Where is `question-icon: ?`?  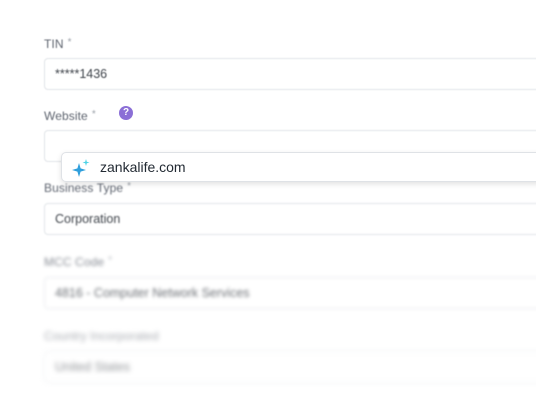 question-icon: ? is located at coordinates (126, 113).